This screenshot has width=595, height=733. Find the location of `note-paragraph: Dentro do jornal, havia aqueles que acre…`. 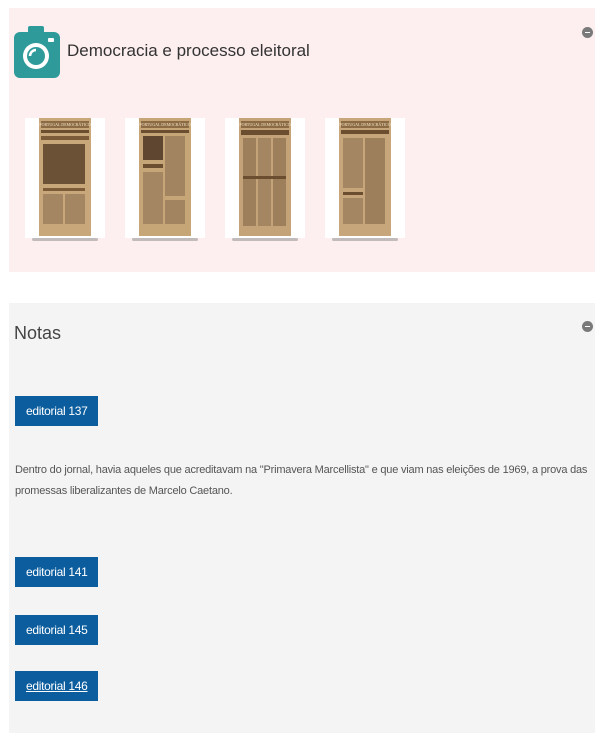

note-paragraph: Dentro do jornal, havia aqueles que acre… is located at coordinates (301, 480).